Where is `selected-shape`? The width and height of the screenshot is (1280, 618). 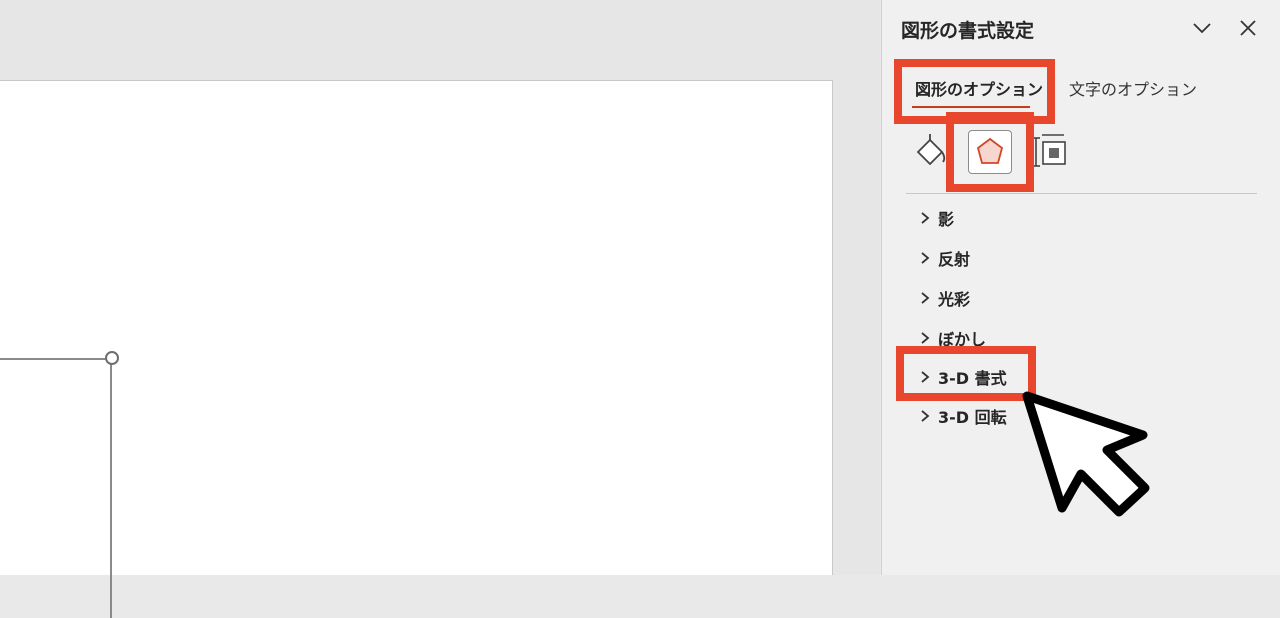
selected-shape is located at coordinates (56, 488).